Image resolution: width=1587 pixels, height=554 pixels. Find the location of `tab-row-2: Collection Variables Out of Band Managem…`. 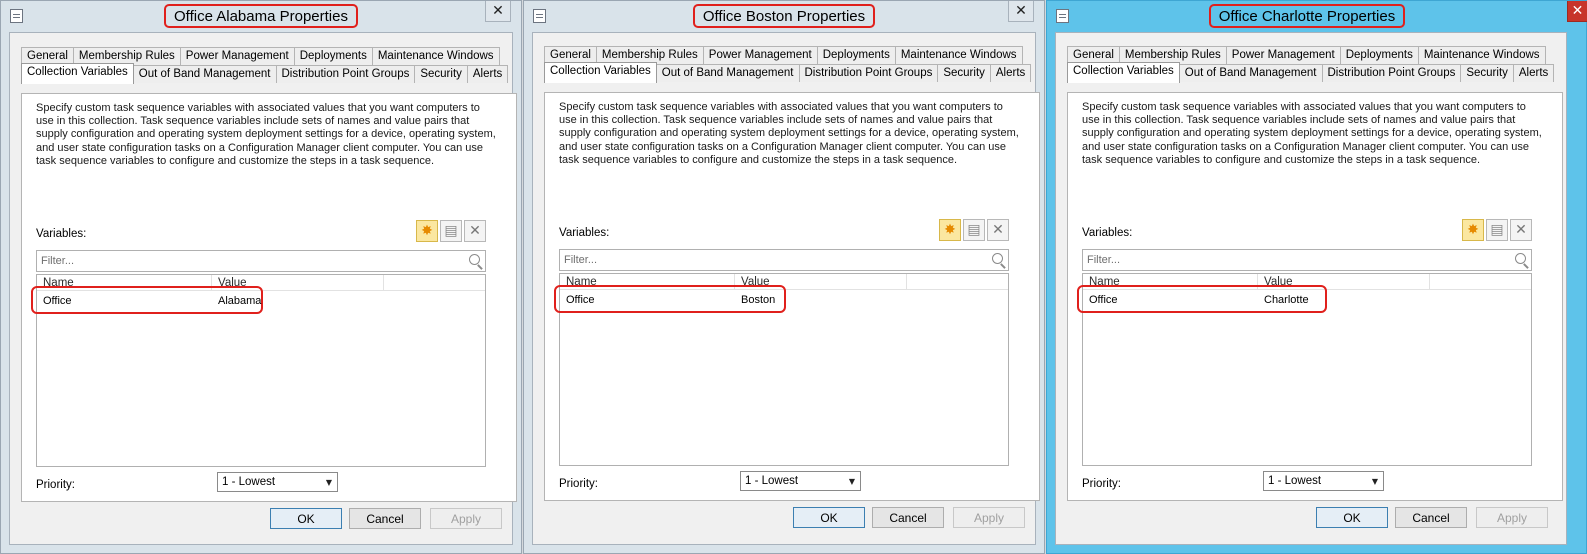

tab-row-2: Collection Variables Out of Band Managem… is located at coordinates (788, 72).